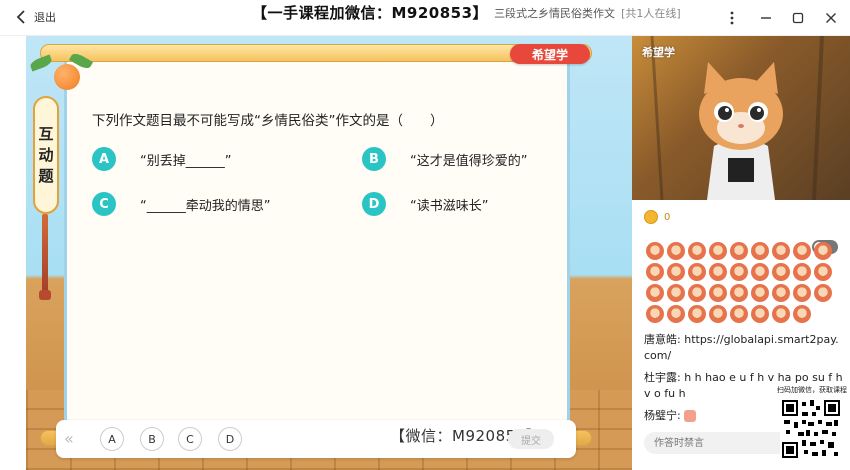  Describe the element at coordinates (374, 159) in the screenshot. I see `option-letter: B` at that location.